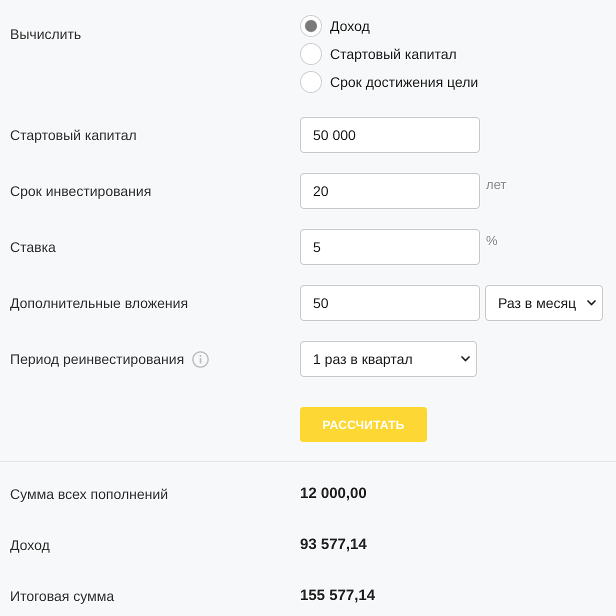 This screenshot has width=616, height=616. What do you see at coordinates (390, 191) in the screenshot?
I see `input-field: 20` at bounding box center [390, 191].